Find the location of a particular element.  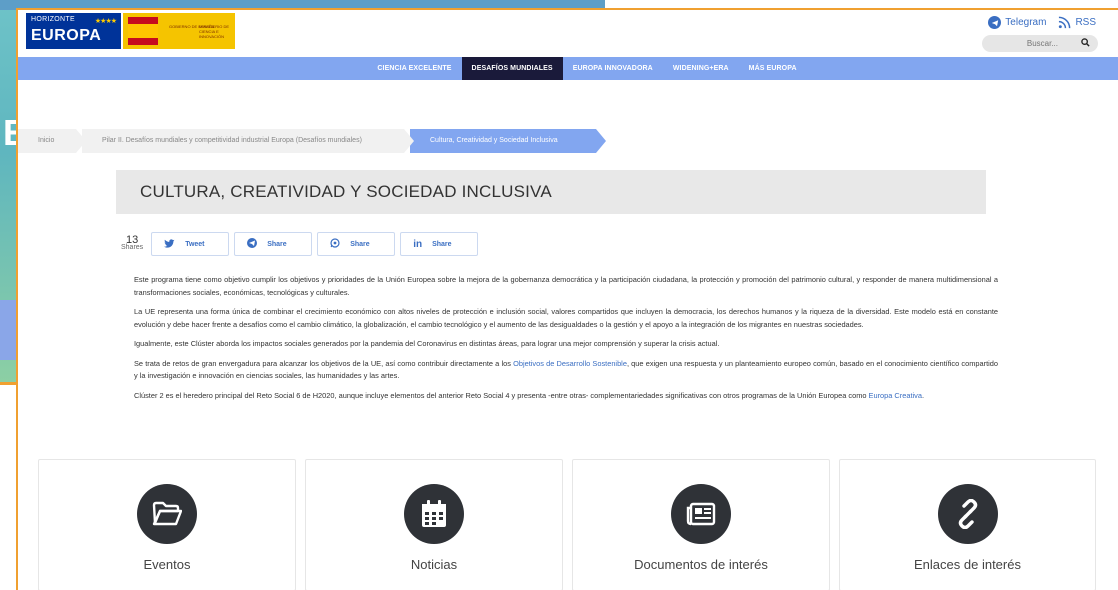

twitter-icon is located at coordinates (169, 243).